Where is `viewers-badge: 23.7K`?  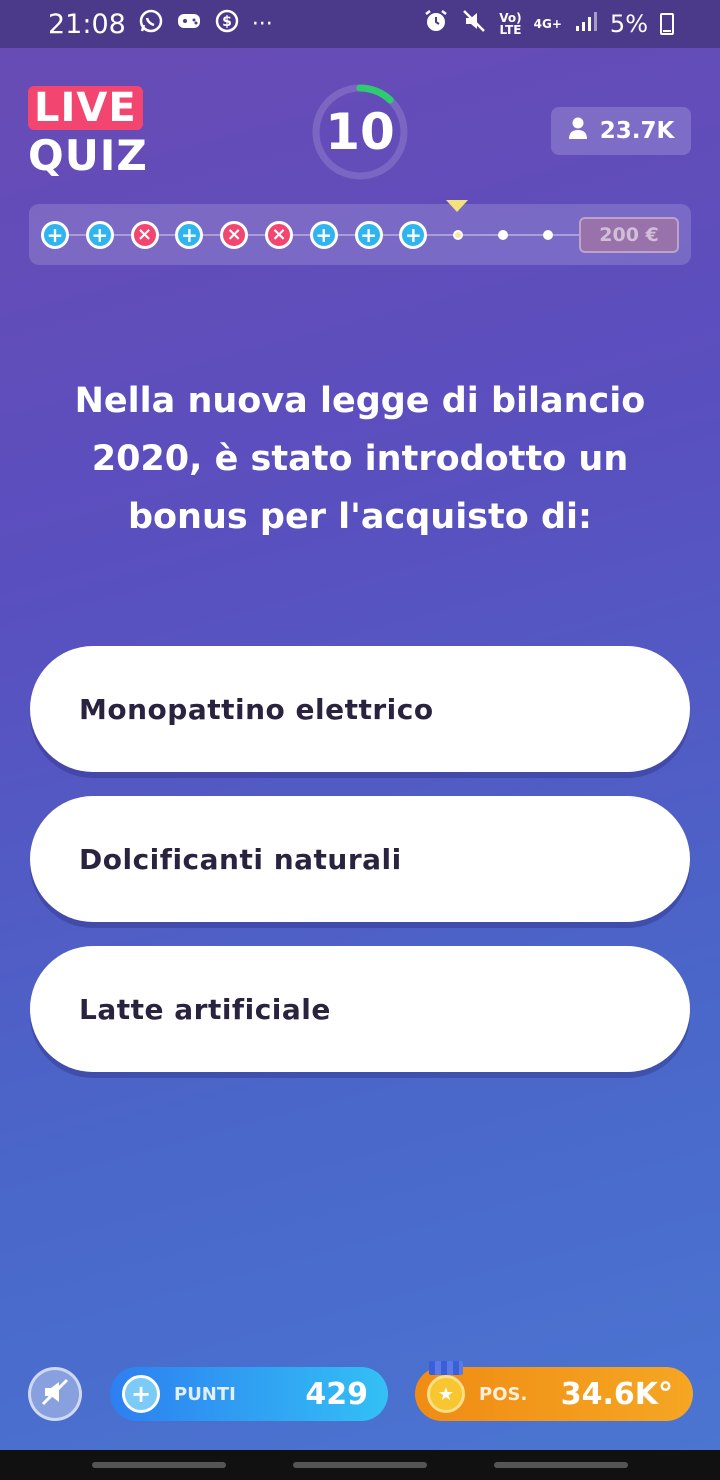 viewers-badge: 23.7K is located at coordinates (621, 131).